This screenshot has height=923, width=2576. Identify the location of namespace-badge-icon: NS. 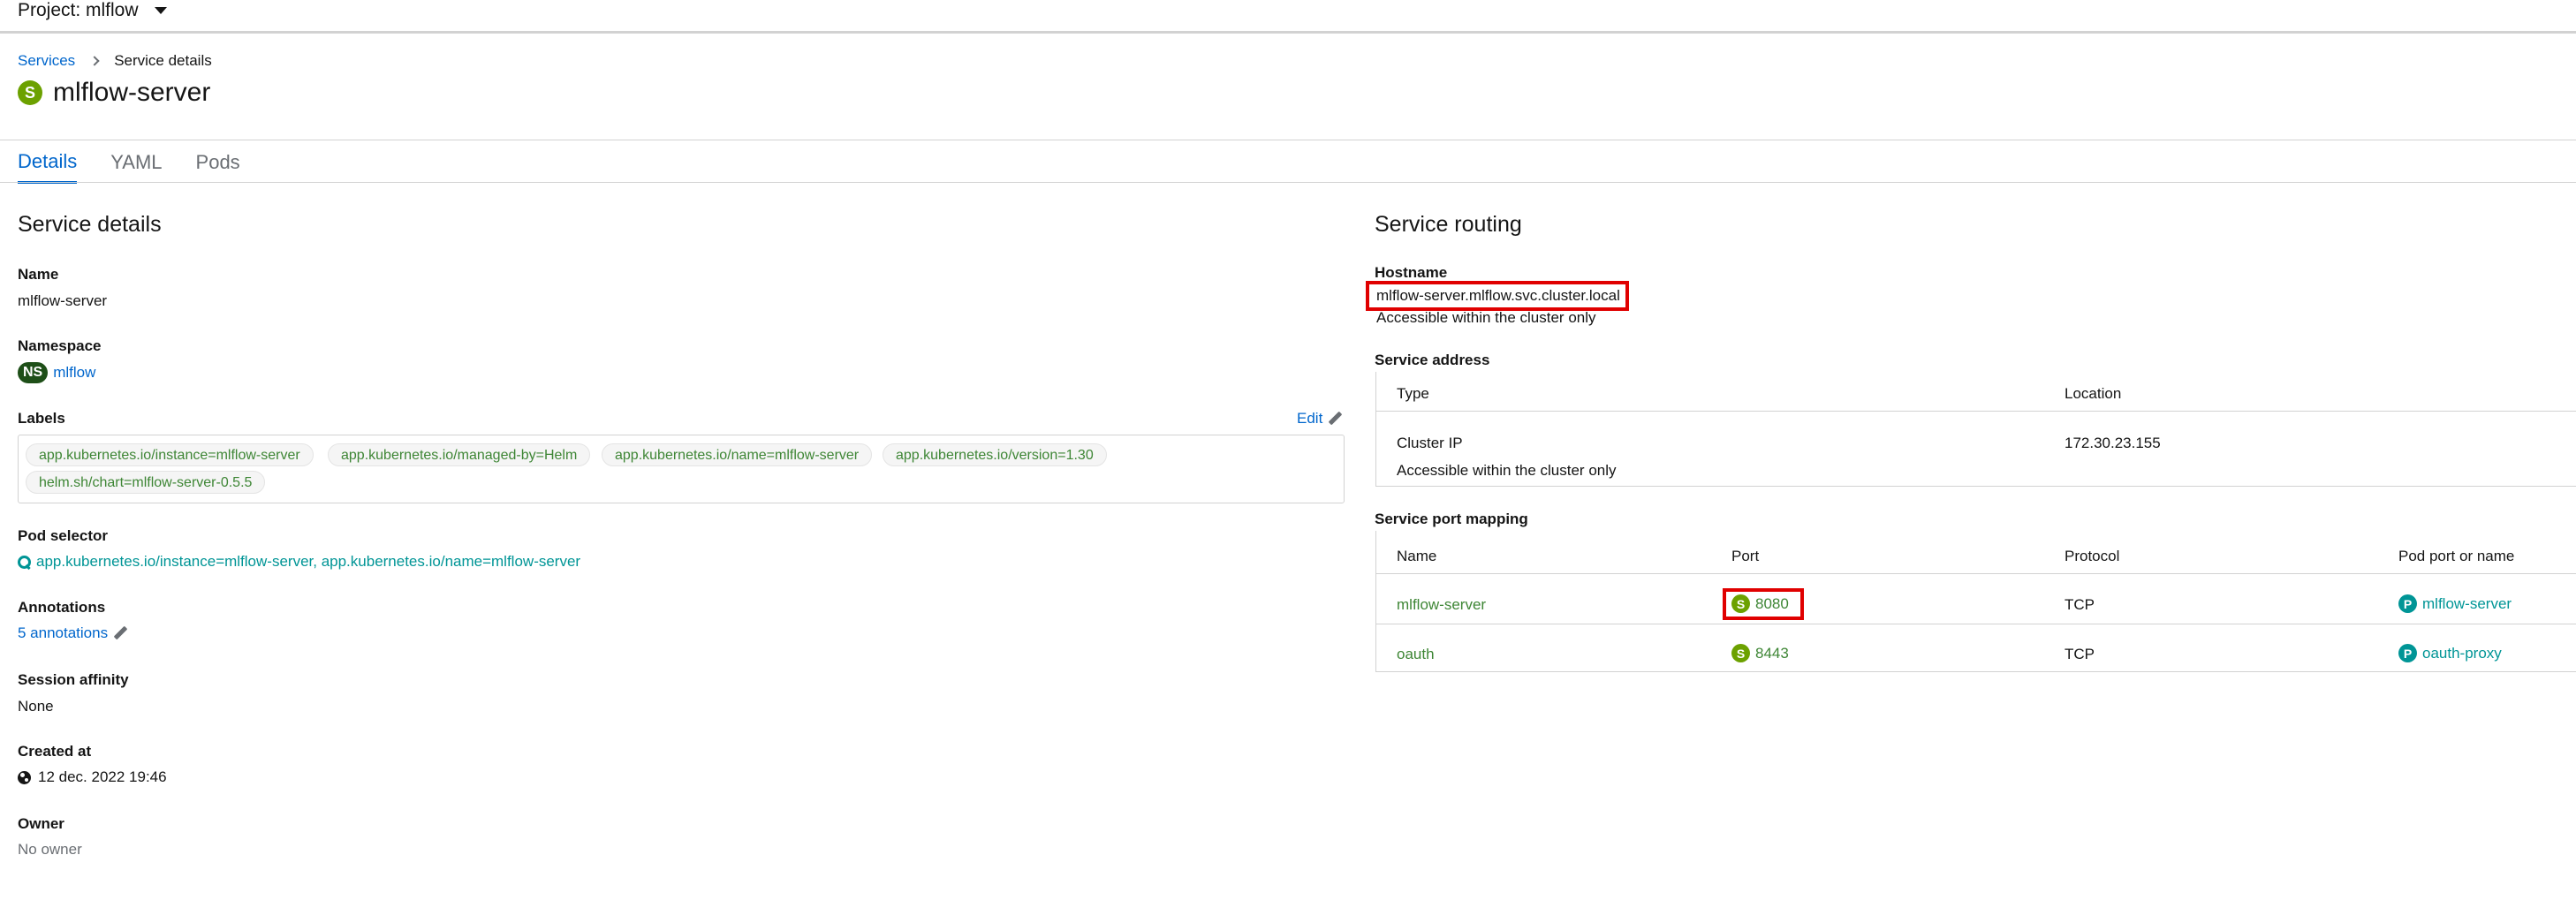
(34, 372).